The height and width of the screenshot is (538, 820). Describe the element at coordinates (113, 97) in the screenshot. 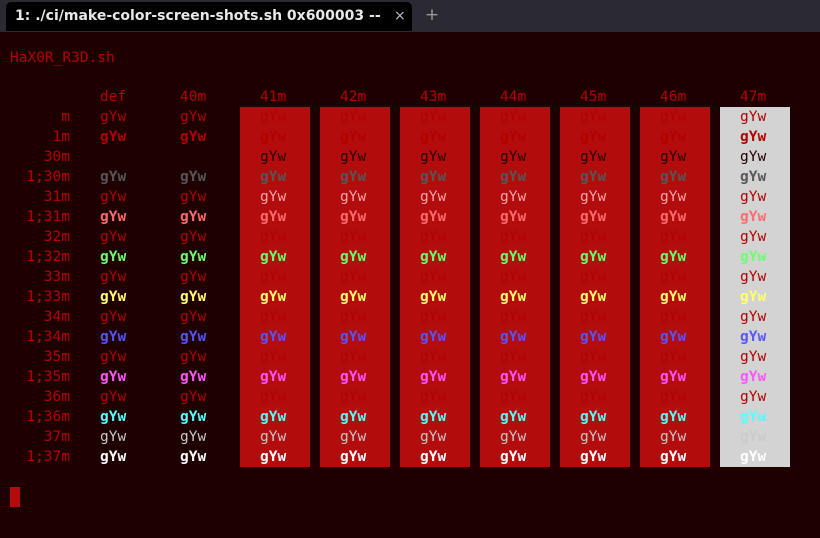

I see `col-header-def: def` at that location.